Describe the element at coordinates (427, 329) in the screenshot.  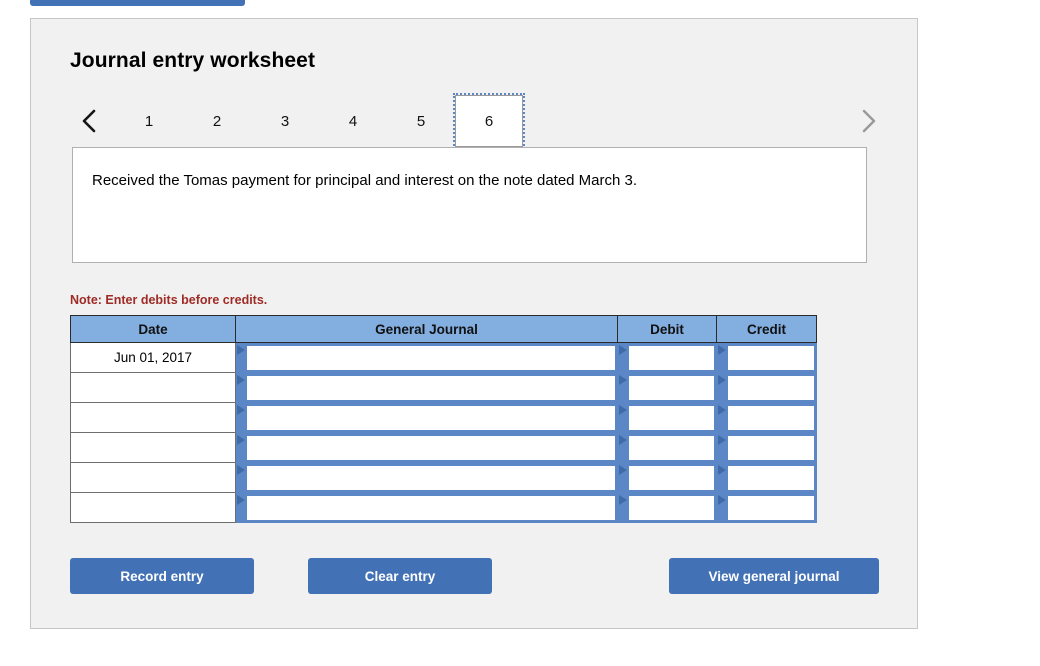
I see `column-header-general-journal: General Journal` at that location.